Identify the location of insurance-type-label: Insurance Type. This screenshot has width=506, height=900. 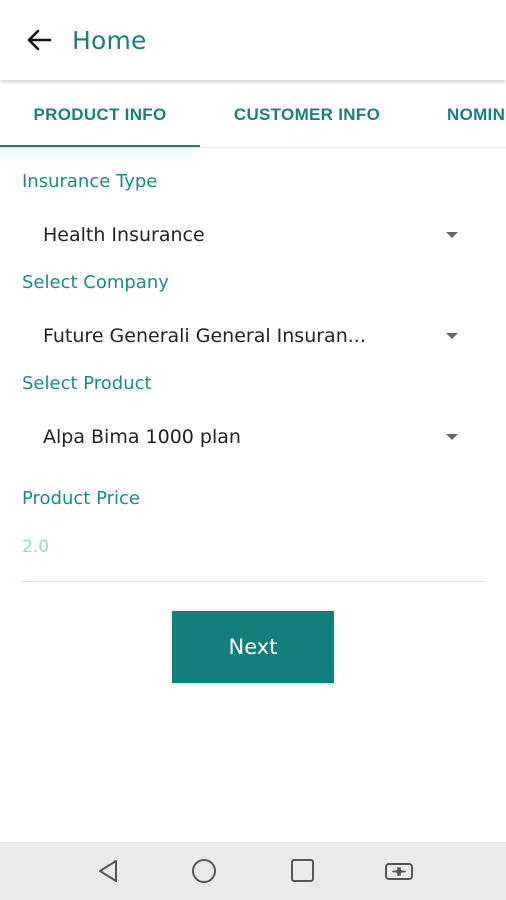
(90, 181).